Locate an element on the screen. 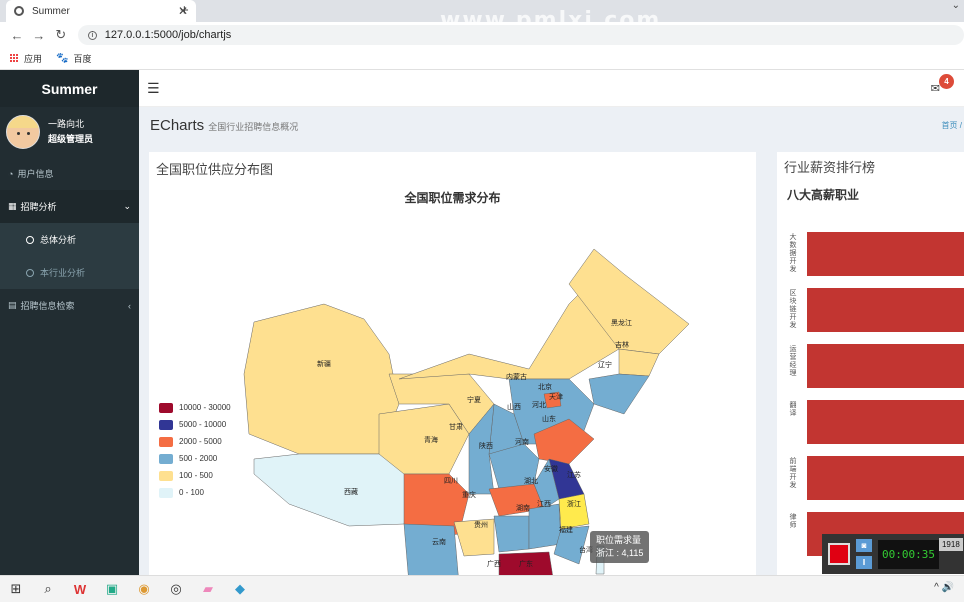  bar-category-label: 大数据开发 is located at coordinates (793, 253).